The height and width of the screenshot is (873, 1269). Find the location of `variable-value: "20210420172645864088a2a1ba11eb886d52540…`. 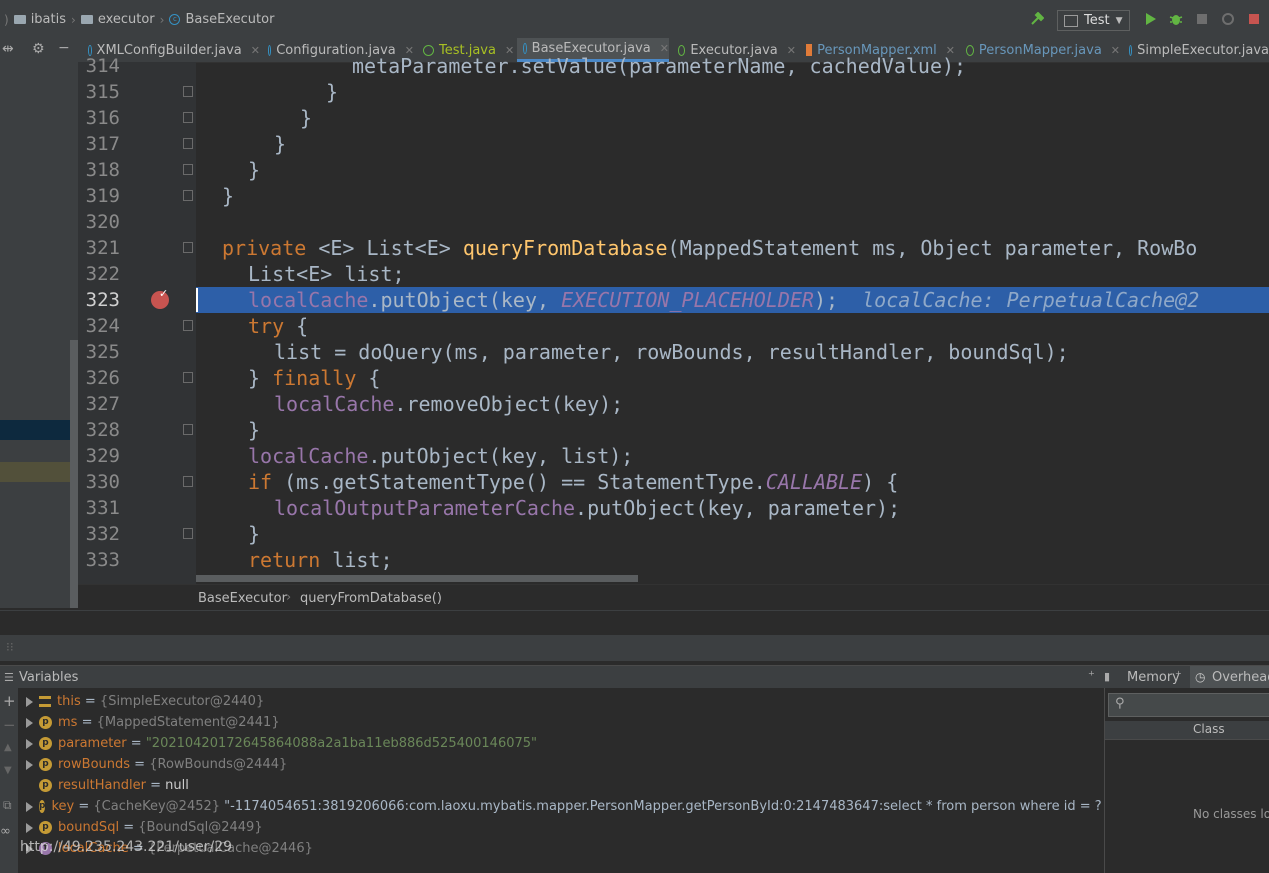

variable-value: "20210420172645864088a2a1ba11eb886d52540… is located at coordinates (341, 743).